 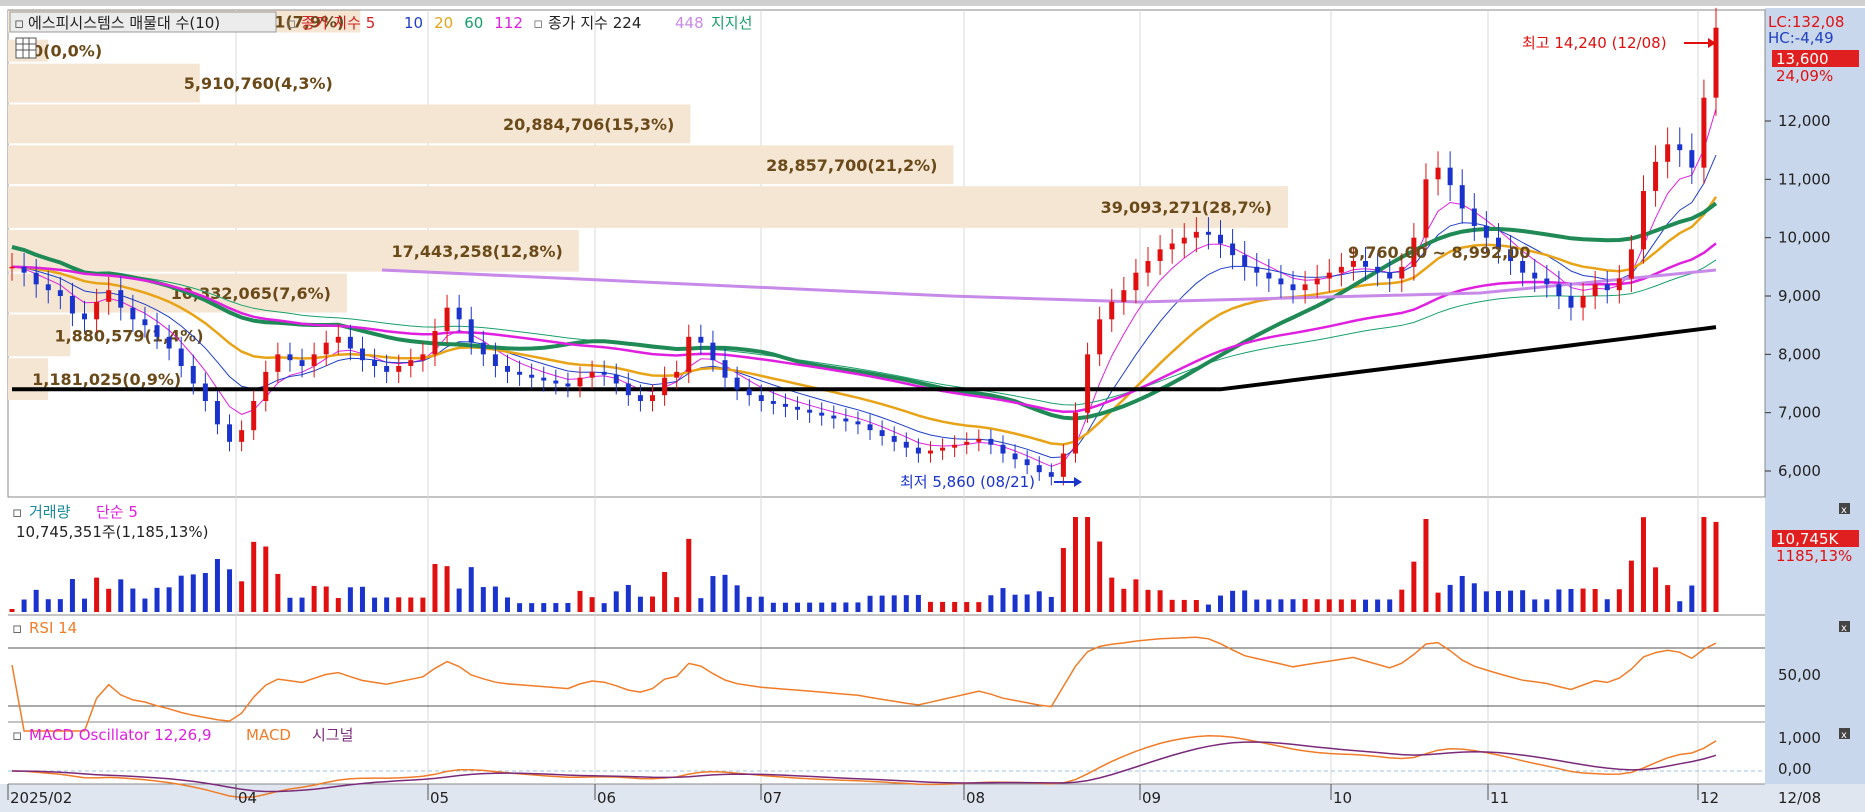 What do you see at coordinates (247, 798) in the screenshot?
I see `x-axis-label: 04` at bounding box center [247, 798].